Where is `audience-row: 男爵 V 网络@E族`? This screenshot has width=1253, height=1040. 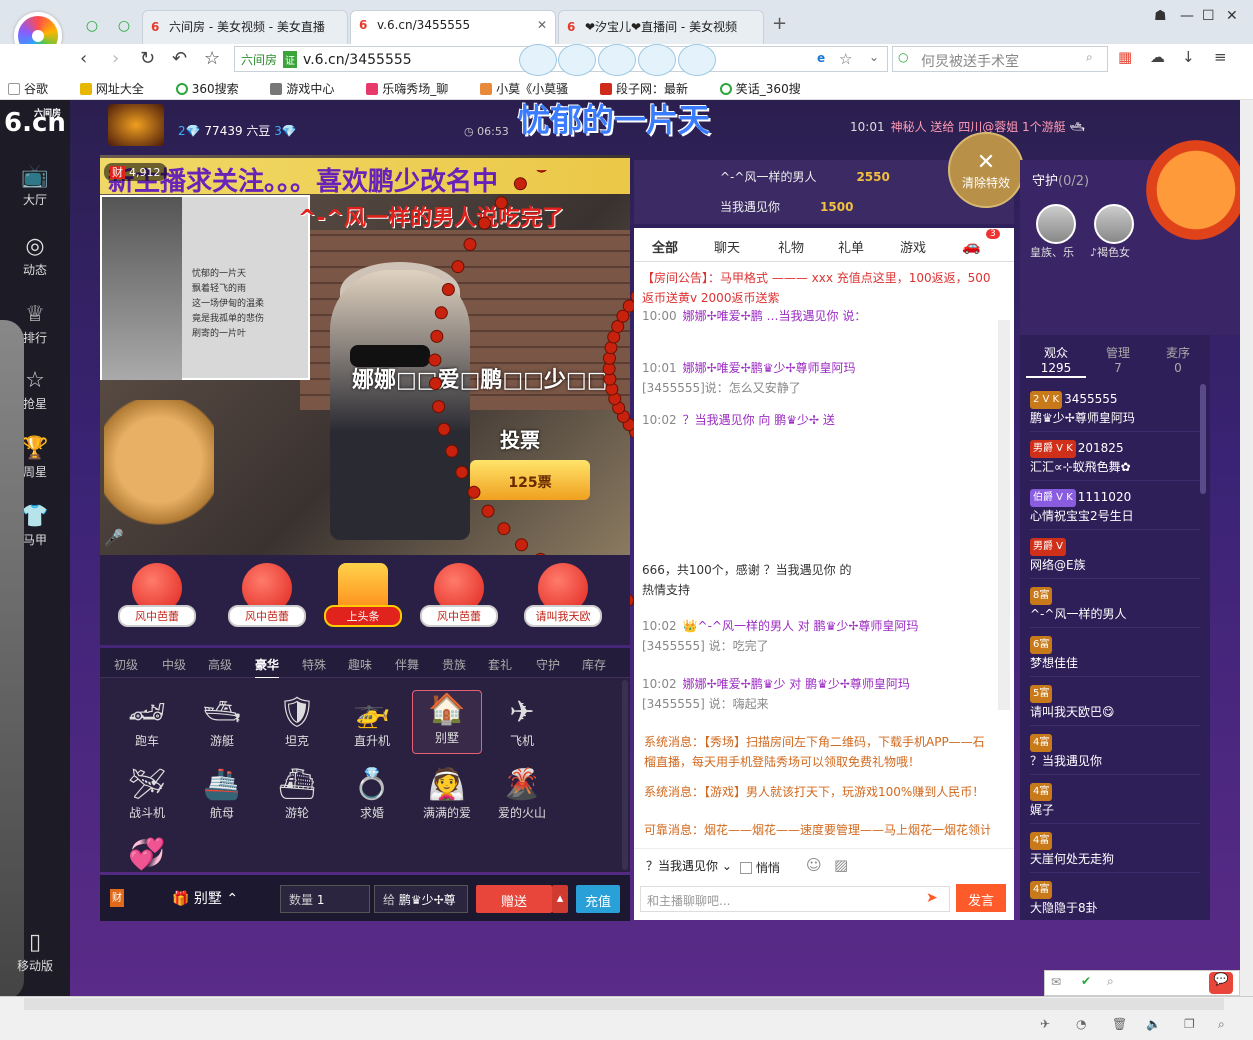
audience-row: 男爵 V 网络@E族 is located at coordinates (1115, 558).